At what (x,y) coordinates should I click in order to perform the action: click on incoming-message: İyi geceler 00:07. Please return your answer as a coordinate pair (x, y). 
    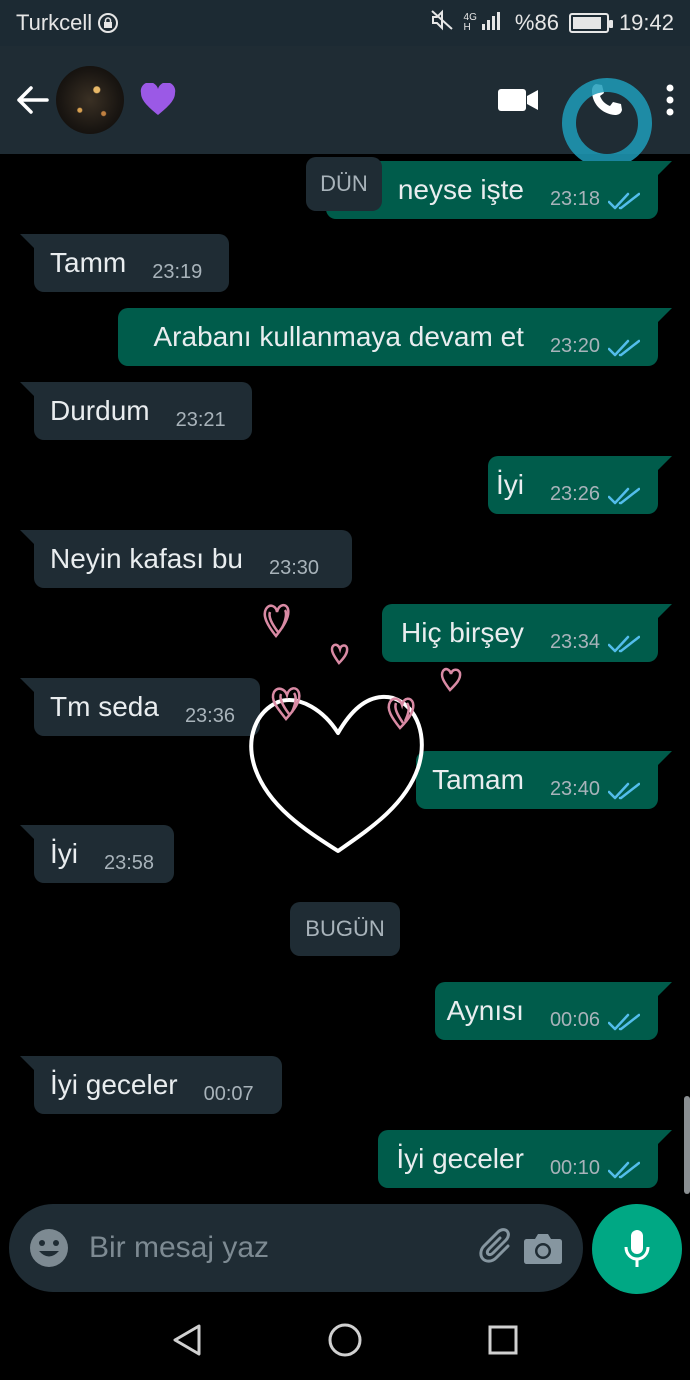
    Looking at the image, I should click on (151, 1085).